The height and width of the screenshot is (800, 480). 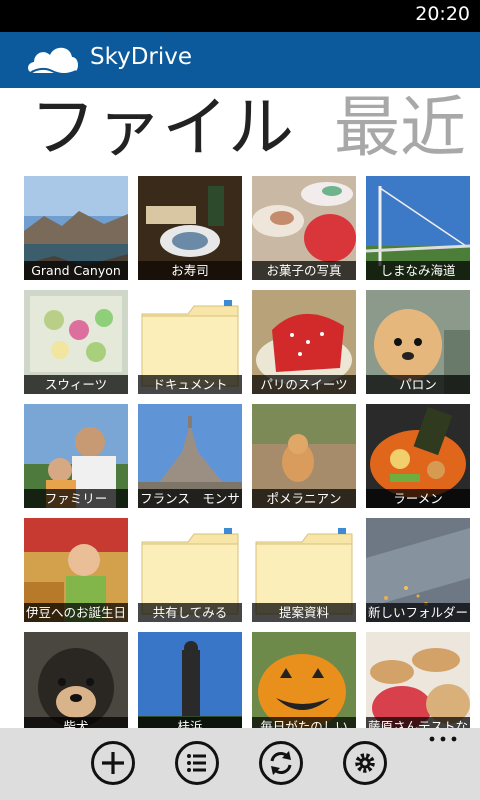 I want to click on ellipsis-icon, so click(x=443, y=739).